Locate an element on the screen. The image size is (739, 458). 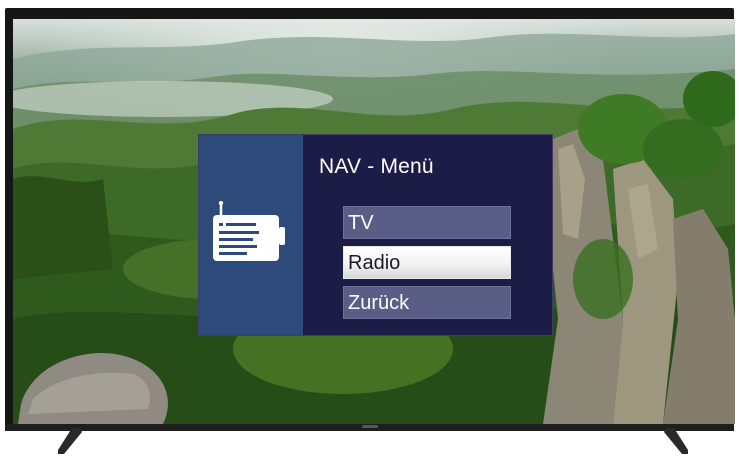
menu-item-back: Zurück is located at coordinates (427, 302).